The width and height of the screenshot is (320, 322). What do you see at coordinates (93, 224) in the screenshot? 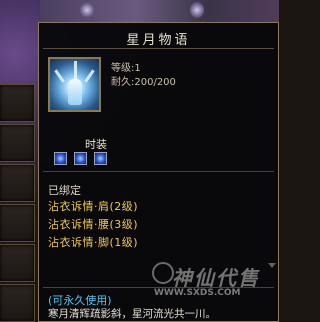
I see `set-bonus-line: 沾衣诉情·腰(3级)` at bounding box center [93, 224].